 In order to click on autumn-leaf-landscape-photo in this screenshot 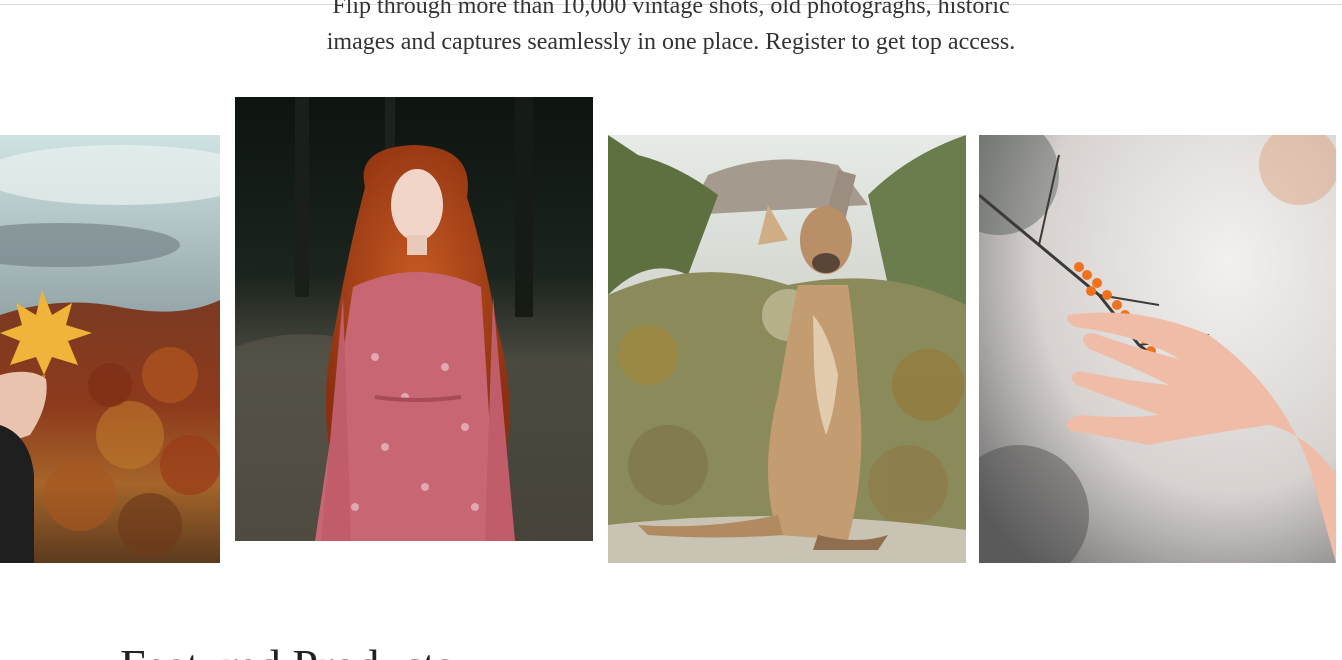, I will do `click(110, 349)`.